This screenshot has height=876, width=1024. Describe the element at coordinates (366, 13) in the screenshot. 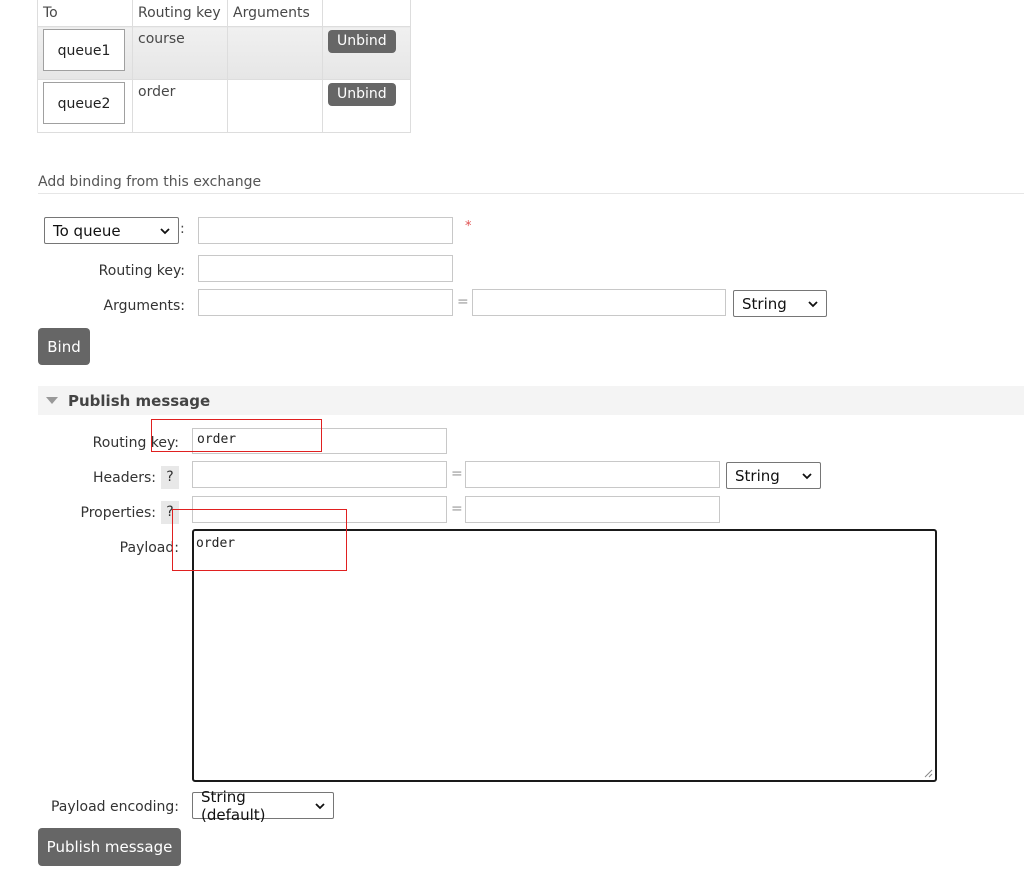

I see `column-header-actions` at that location.